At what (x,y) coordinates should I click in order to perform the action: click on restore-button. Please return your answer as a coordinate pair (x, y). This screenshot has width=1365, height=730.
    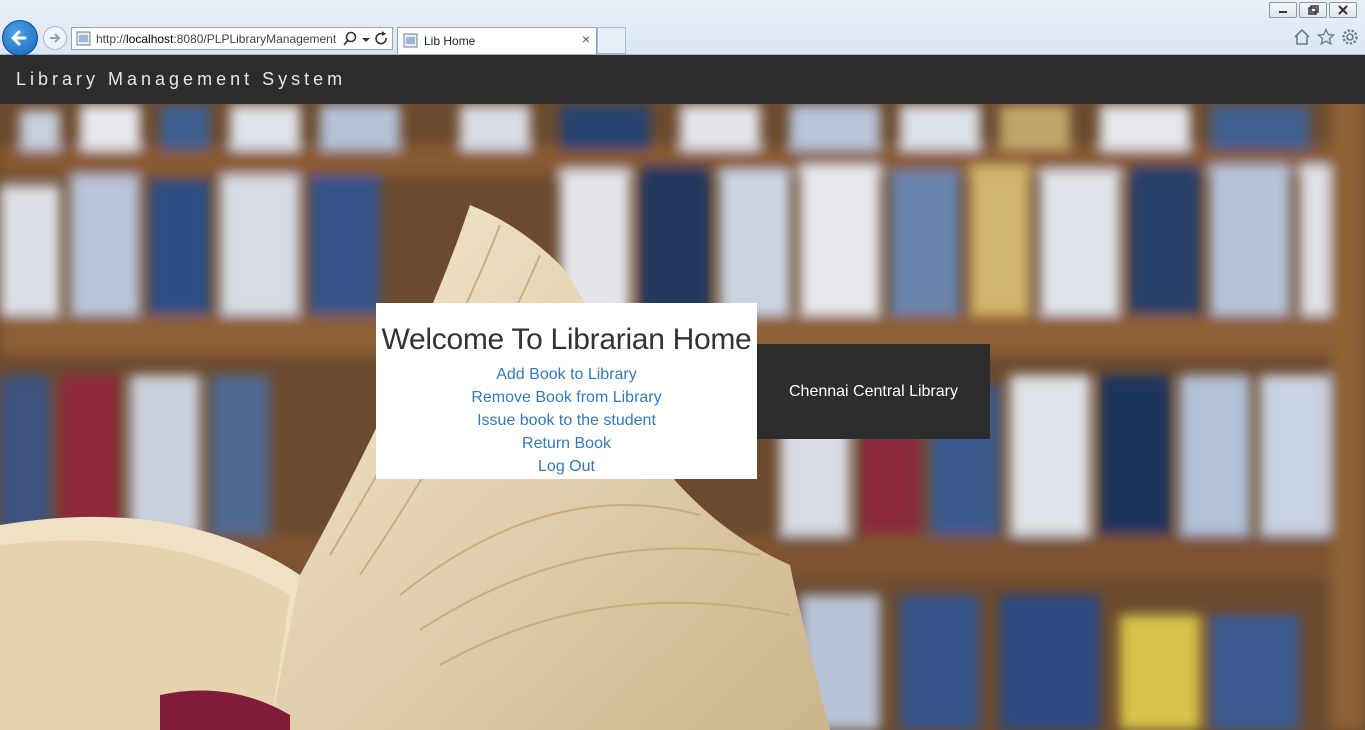
    Looking at the image, I should click on (1313, 10).